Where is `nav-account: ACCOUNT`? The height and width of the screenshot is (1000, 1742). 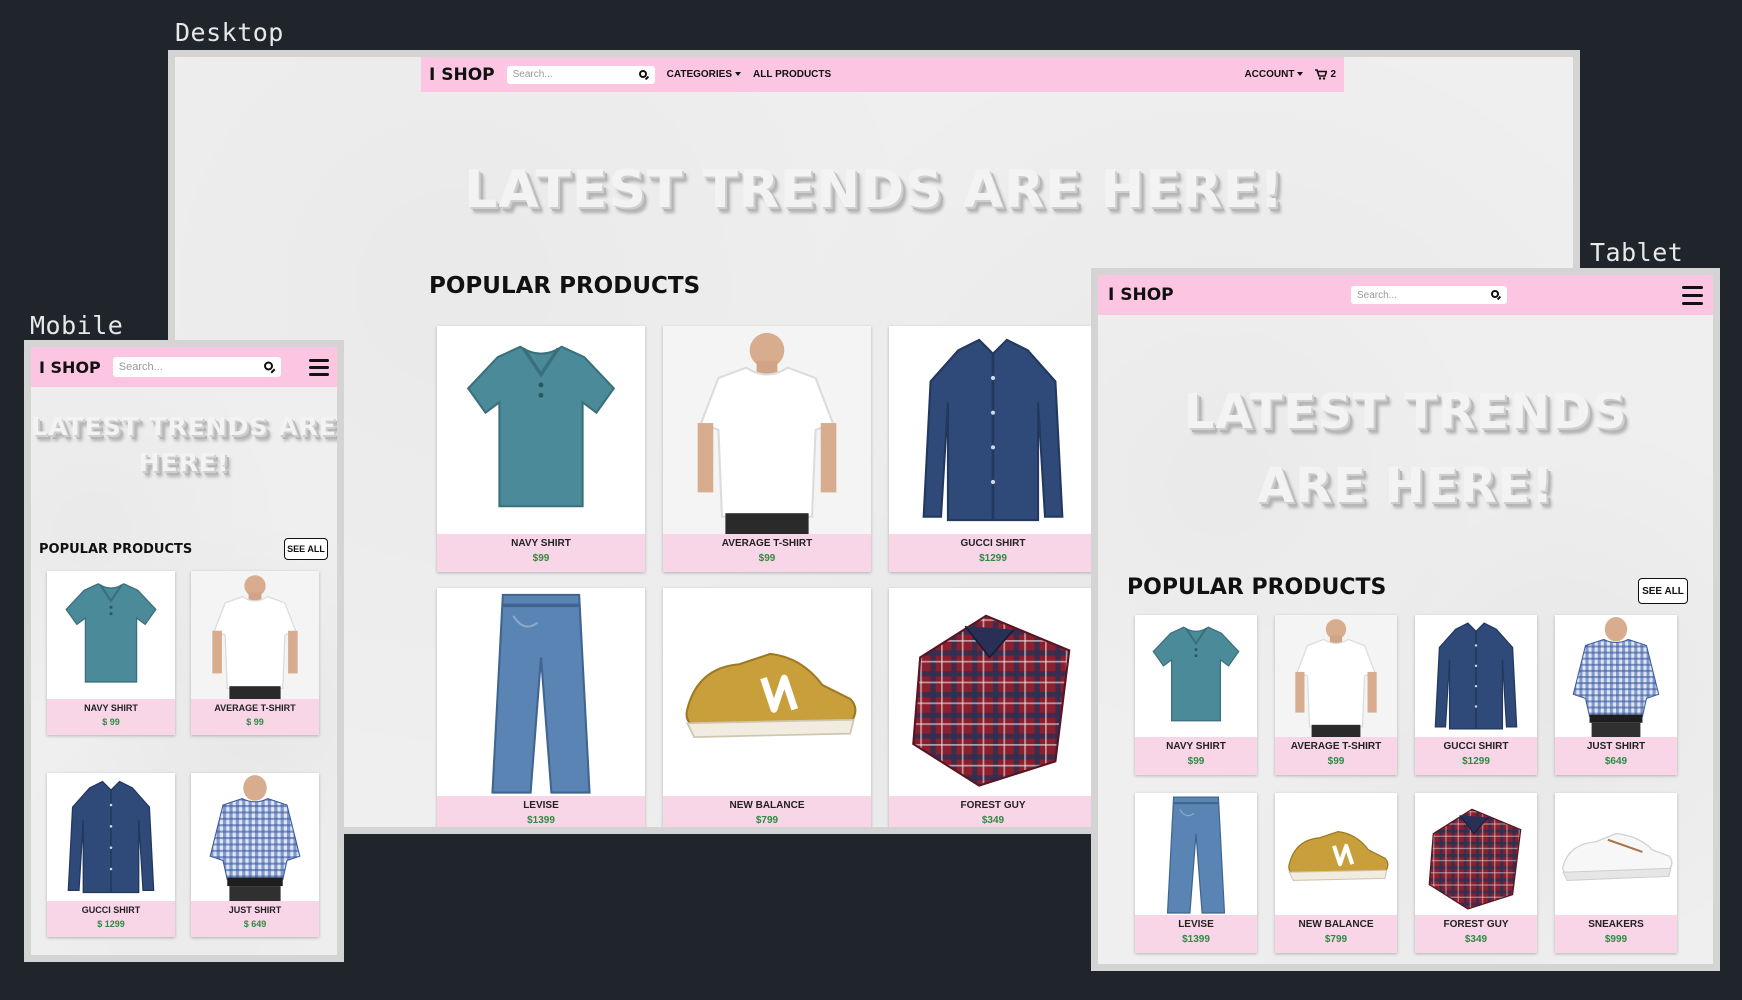 nav-account: ACCOUNT is located at coordinates (1274, 74).